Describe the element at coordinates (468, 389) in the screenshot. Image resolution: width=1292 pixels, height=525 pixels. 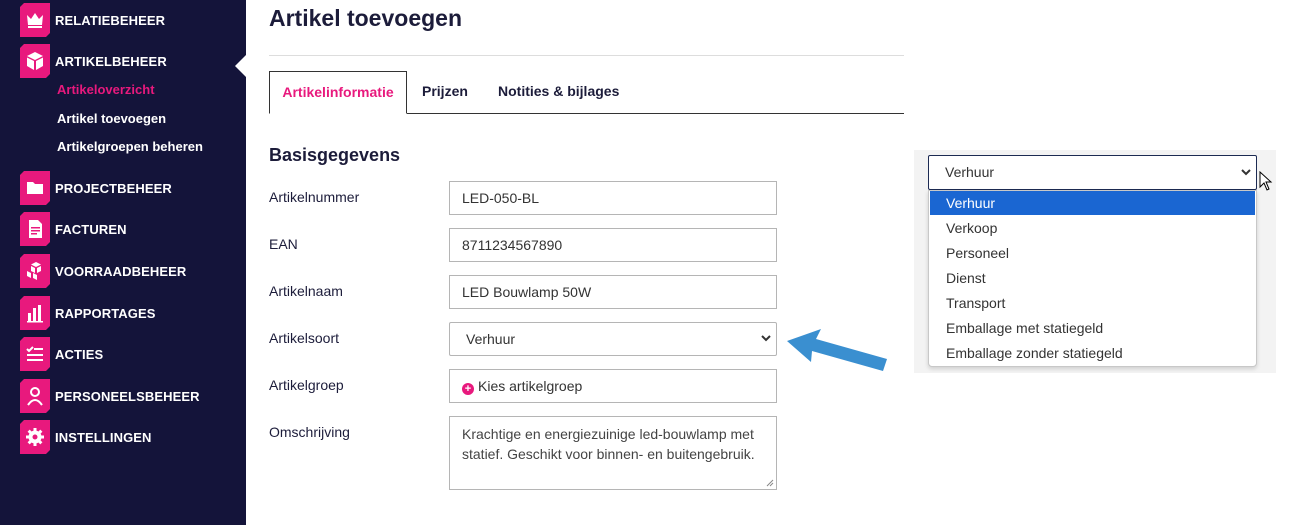
I see `plus-circle-icon: +` at that location.